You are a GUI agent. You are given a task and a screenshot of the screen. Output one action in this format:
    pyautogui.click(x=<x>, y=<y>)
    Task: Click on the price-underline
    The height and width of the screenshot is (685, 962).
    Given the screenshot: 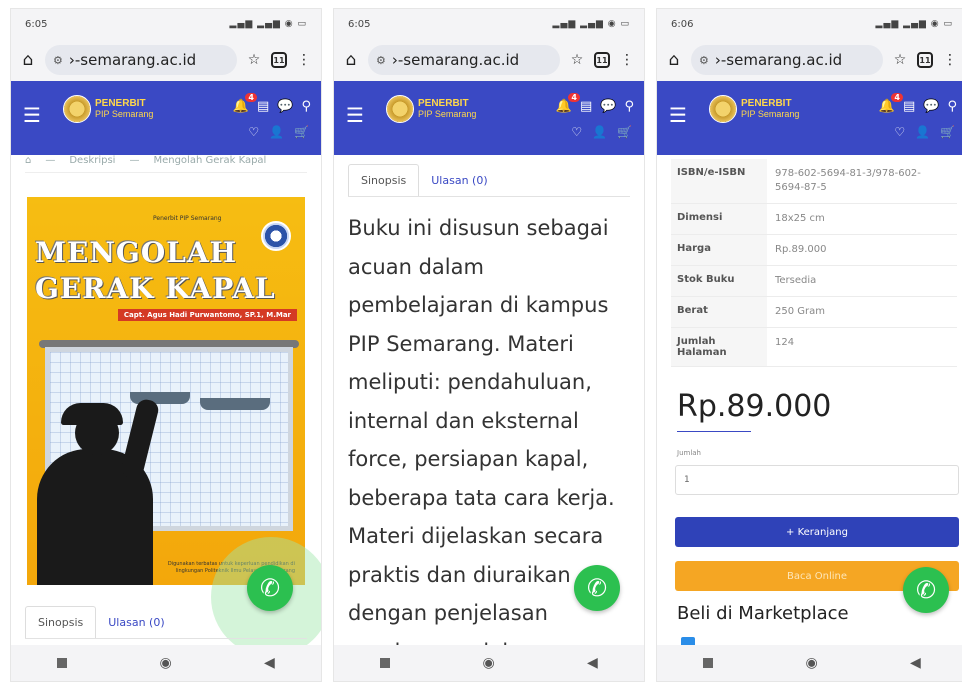 What is the action you would take?
    pyautogui.click(x=714, y=431)
    